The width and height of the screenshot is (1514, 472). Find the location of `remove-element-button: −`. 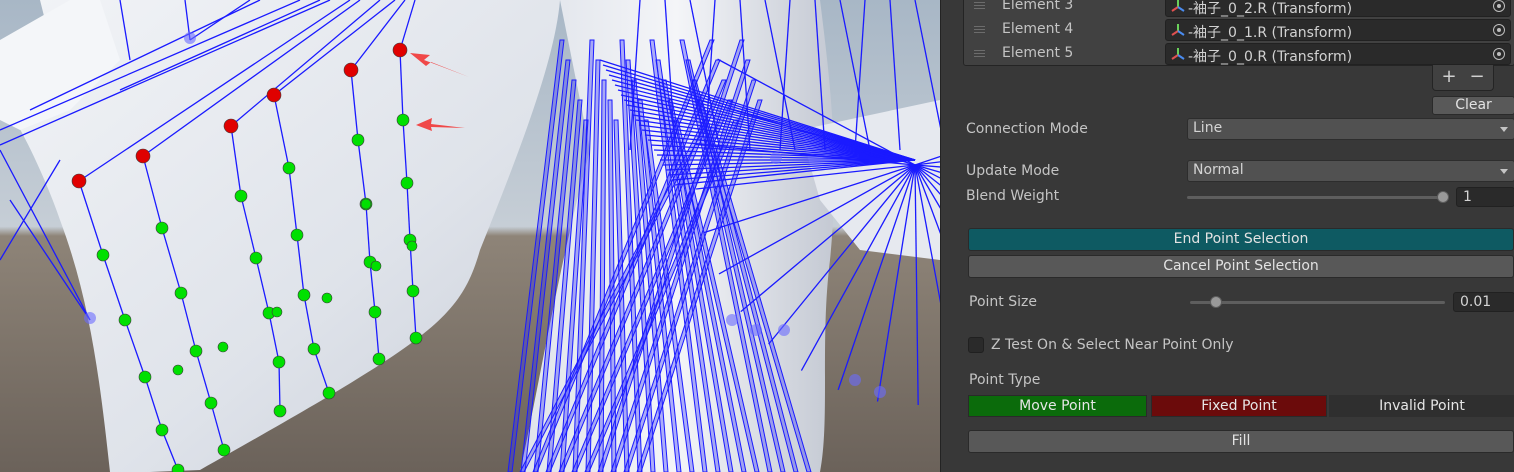

remove-element-button: − is located at coordinates (1477, 77).